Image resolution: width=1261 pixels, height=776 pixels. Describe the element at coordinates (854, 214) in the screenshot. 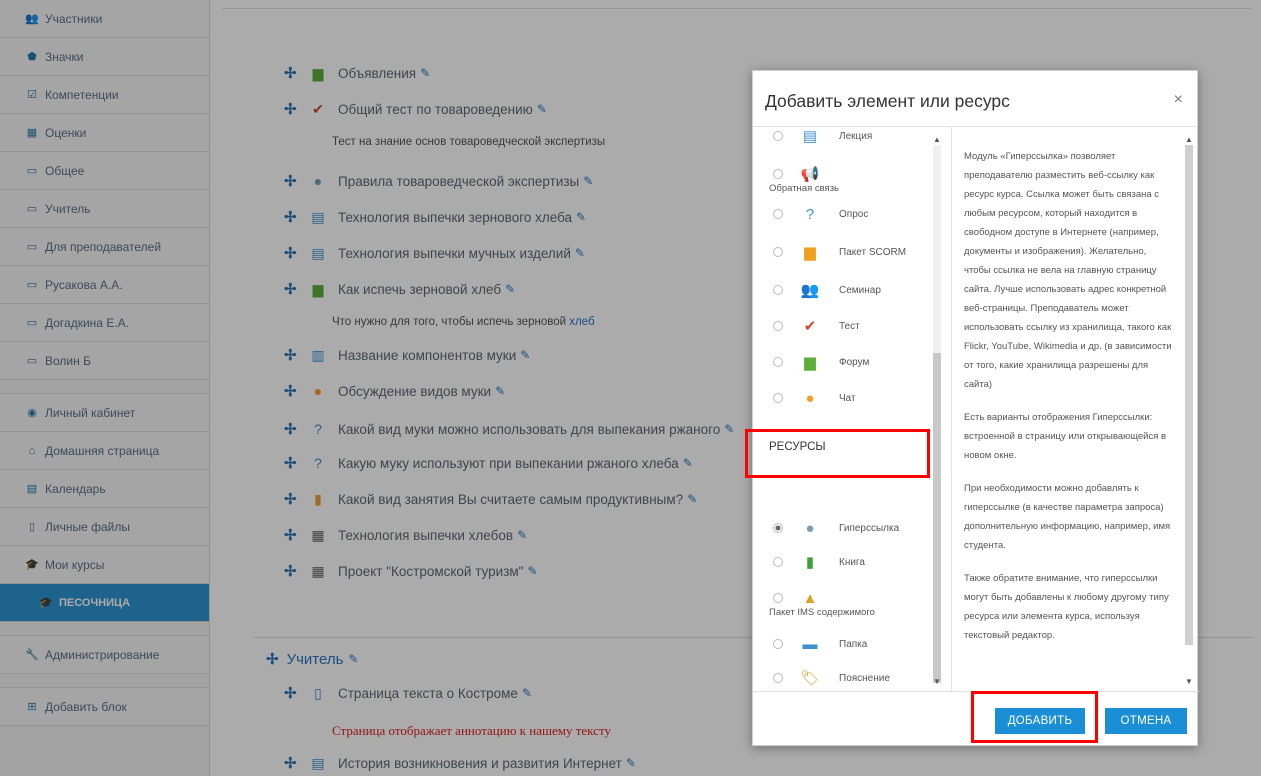

I see `module-label: Опрос` at that location.